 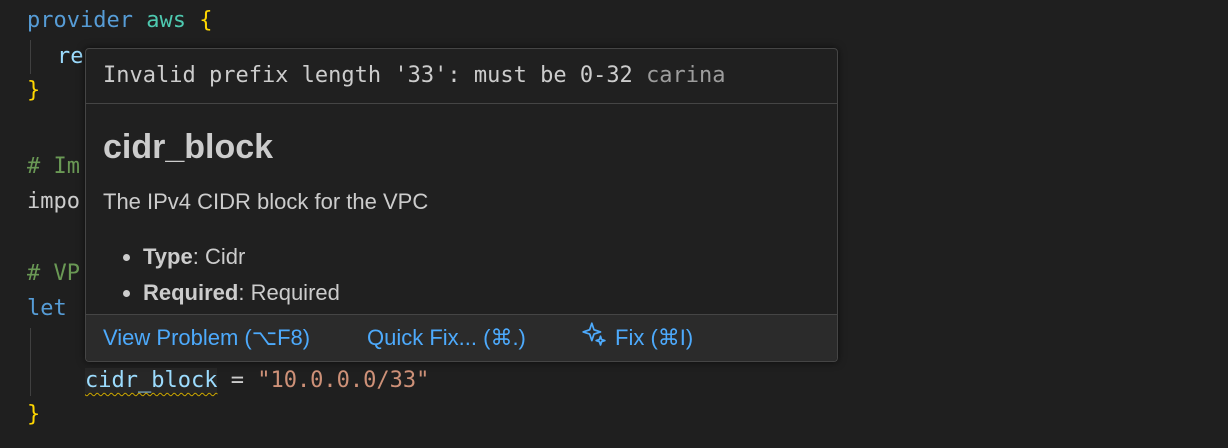 What do you see at coordinates (188, 147) in the screenshot?
I see `doc-title: cidr_block` at bounding box center [188, 147].